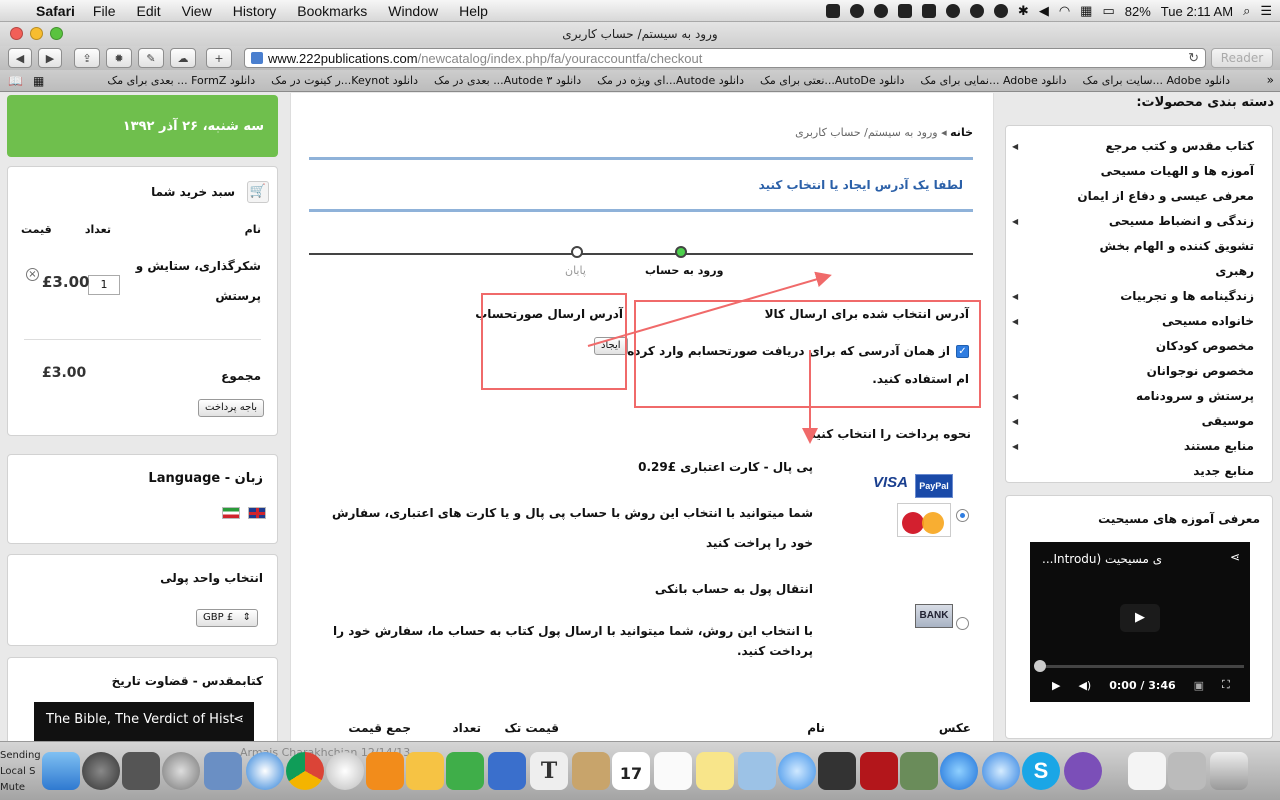  What do you see at coordinates (1226, 685) in the screenshot?
I see `fullscreen-icon: ⛶` at bounding box center [1226, 685].